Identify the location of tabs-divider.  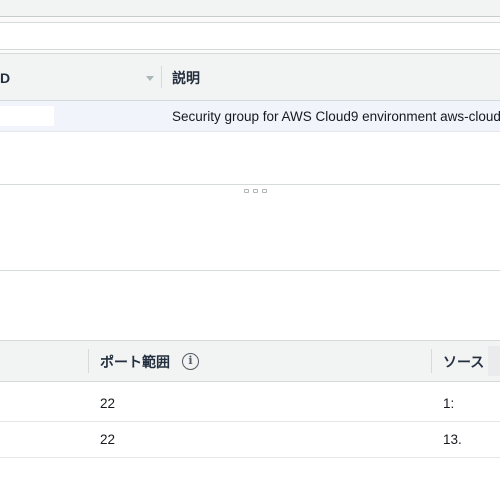
(250, 270).